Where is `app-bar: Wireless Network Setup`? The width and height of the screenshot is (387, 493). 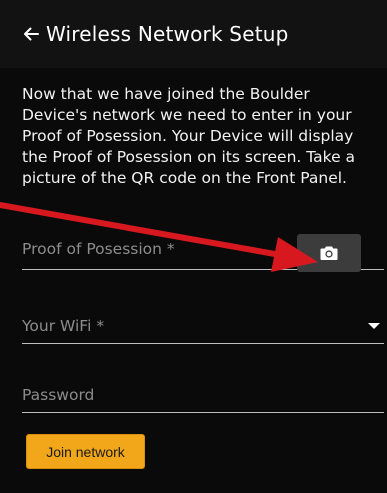
app-bar: Wireless Network Setup is located at coordinates (193, 34).